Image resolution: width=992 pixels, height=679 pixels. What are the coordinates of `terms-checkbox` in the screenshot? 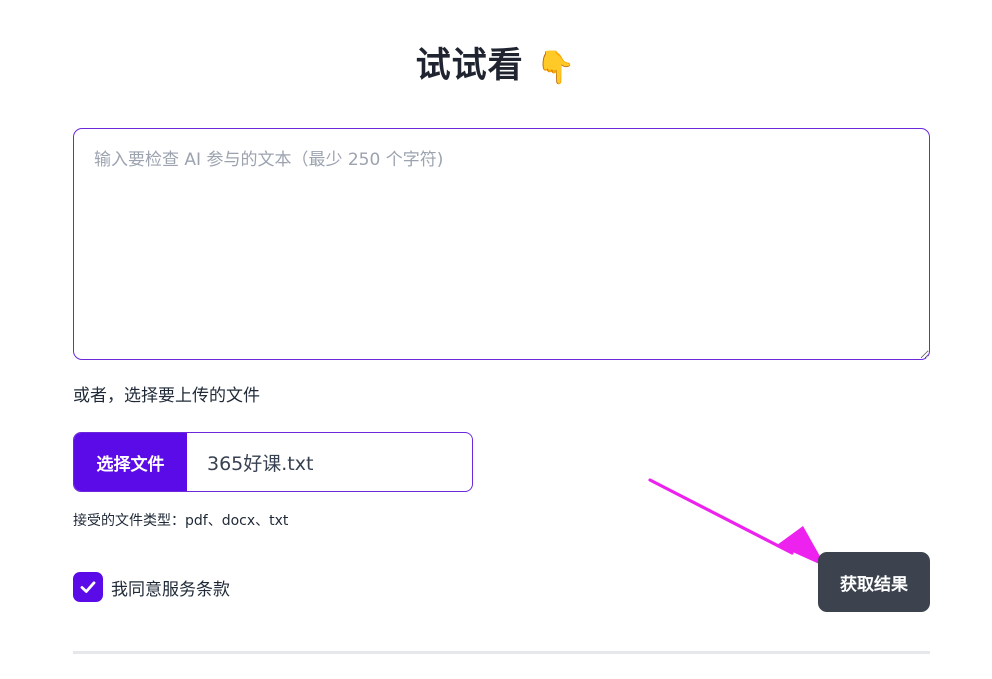 It's located at (88, 587).